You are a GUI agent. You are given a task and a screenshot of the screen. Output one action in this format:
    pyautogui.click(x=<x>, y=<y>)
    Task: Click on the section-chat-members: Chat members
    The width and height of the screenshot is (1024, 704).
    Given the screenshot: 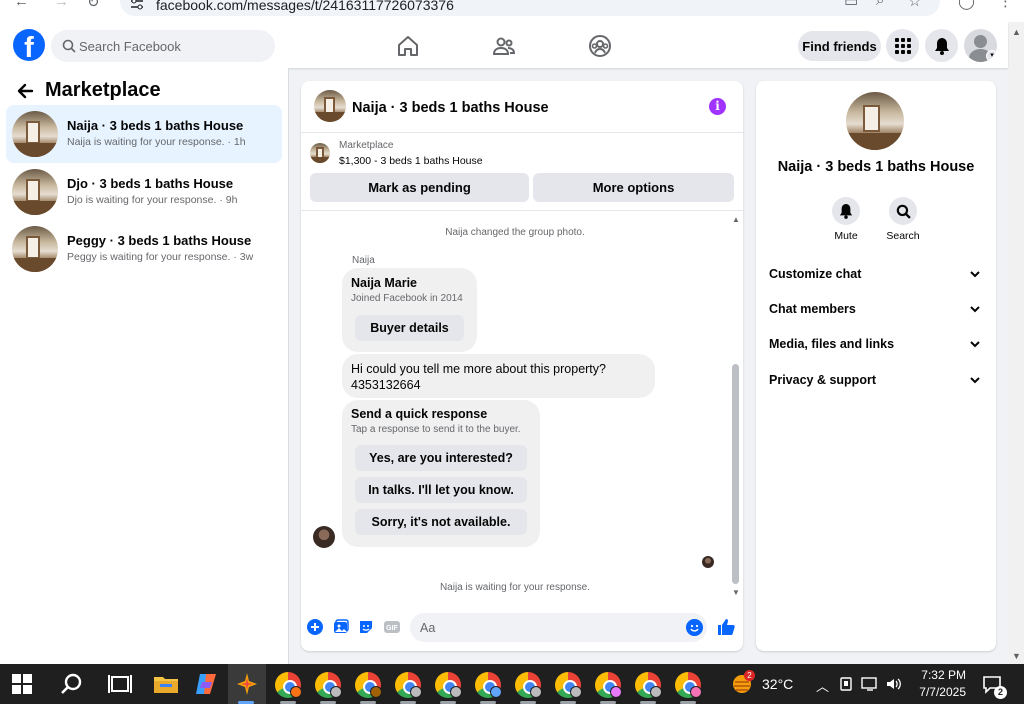 What is the action you would take?
    pyautogui.click(x=878, y=310)
    